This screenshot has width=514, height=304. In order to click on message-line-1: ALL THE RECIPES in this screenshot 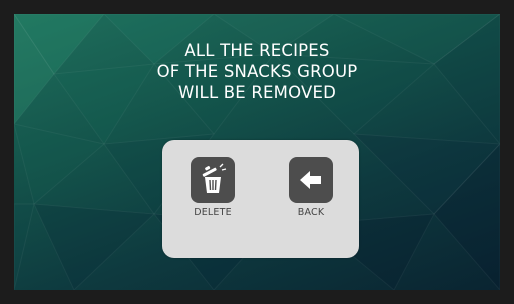, I will do `click(257, 50)`.